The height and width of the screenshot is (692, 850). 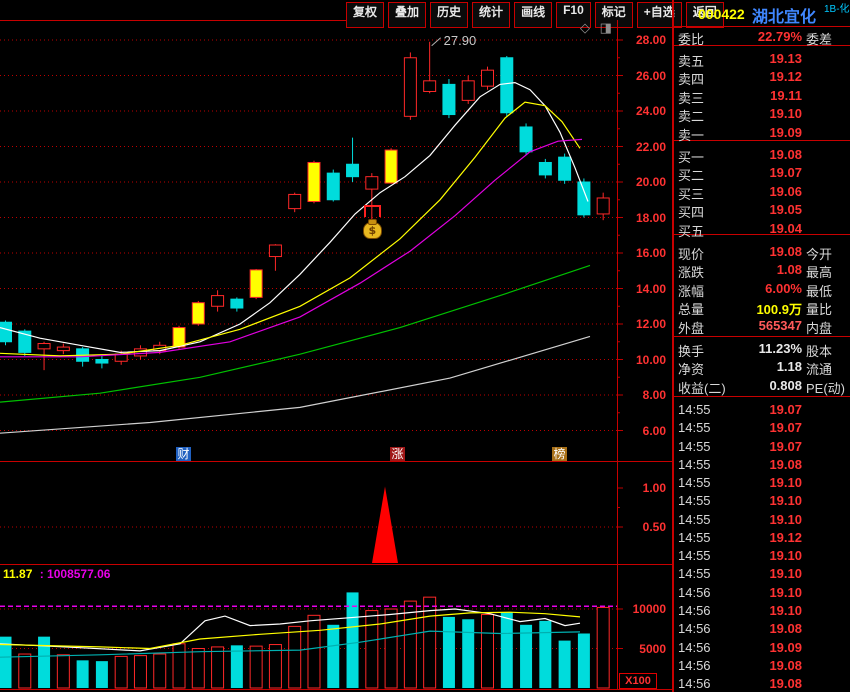 I want to click on info-row-value: 100.9万, so click(x=779, y=310).